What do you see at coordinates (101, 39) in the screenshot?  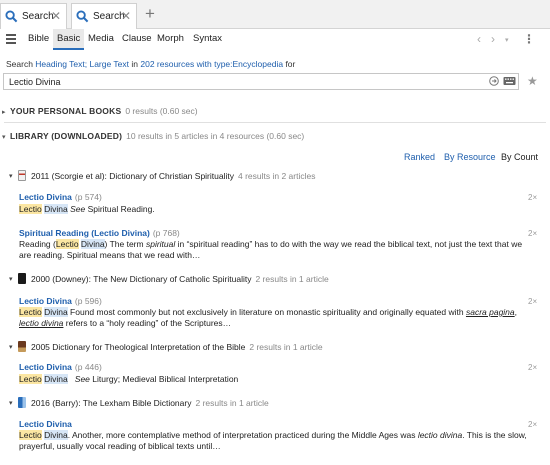 I see `tab-media: Media` at bounding box center [101, 39].